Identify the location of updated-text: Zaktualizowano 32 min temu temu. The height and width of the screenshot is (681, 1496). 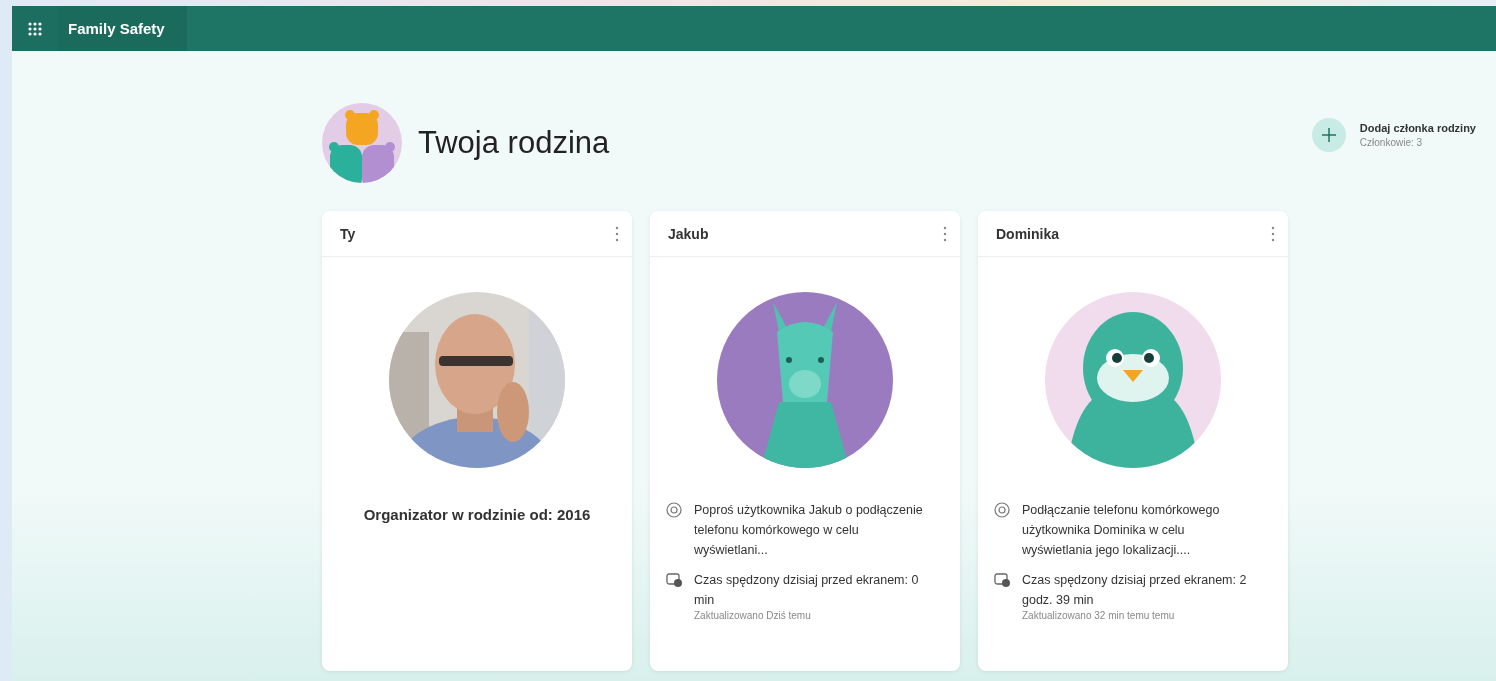
(1099, 615).